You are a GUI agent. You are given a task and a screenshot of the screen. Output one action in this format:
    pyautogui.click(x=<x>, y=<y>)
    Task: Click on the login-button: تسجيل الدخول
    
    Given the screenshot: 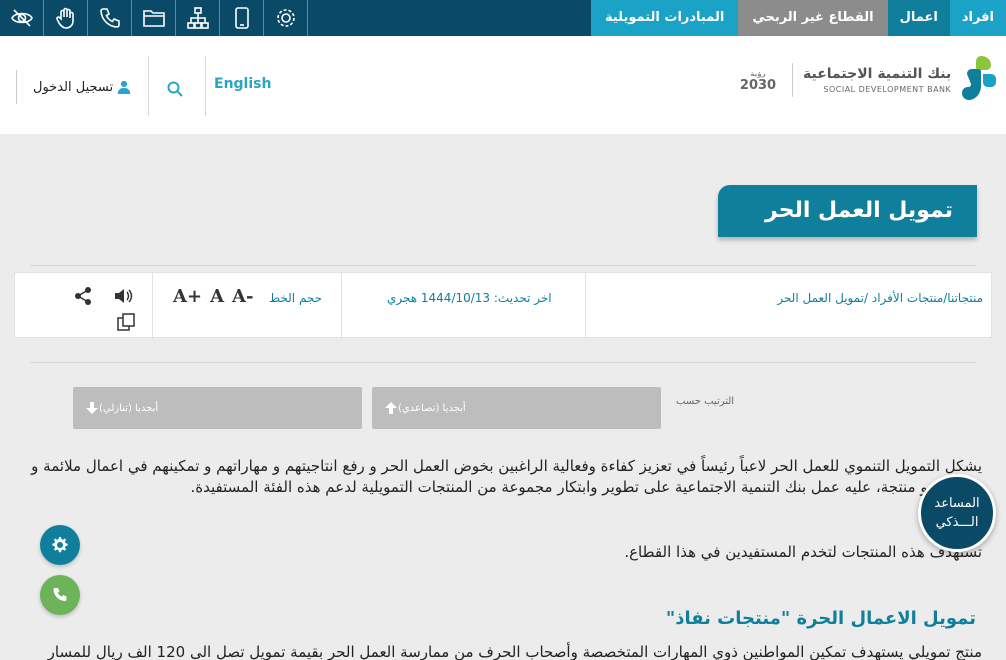 What is the action you would take?
    pyautogui.click(x=73, y=87)
    